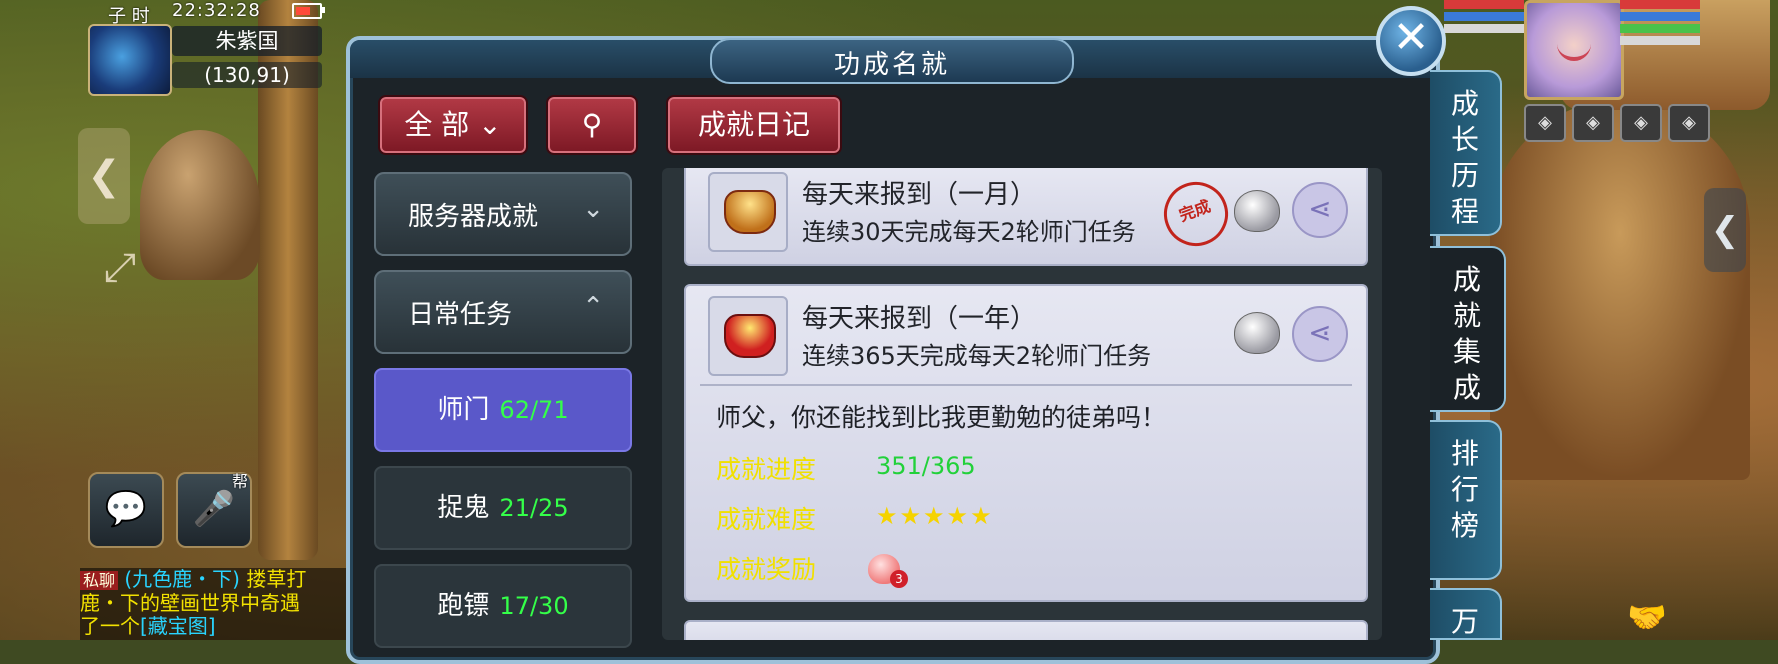  I want to click on filter-all-dropdown: 全 部 ⌄, so click(453, 125).